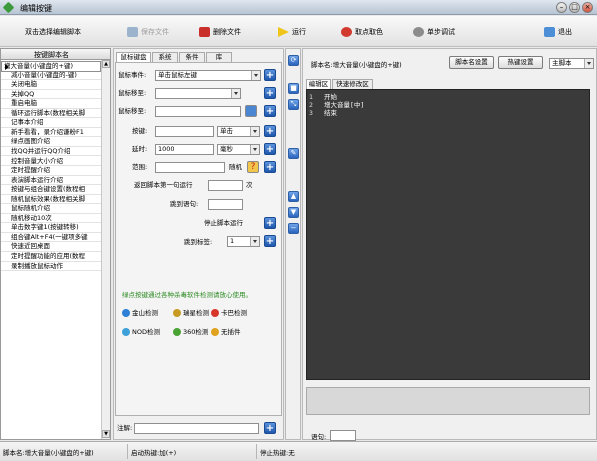  What do you see at coordinates (154, 453) in the screenshot?
I see `status-start-hotkey: 启动热键:加(+)` at bounding box center [154, 453].